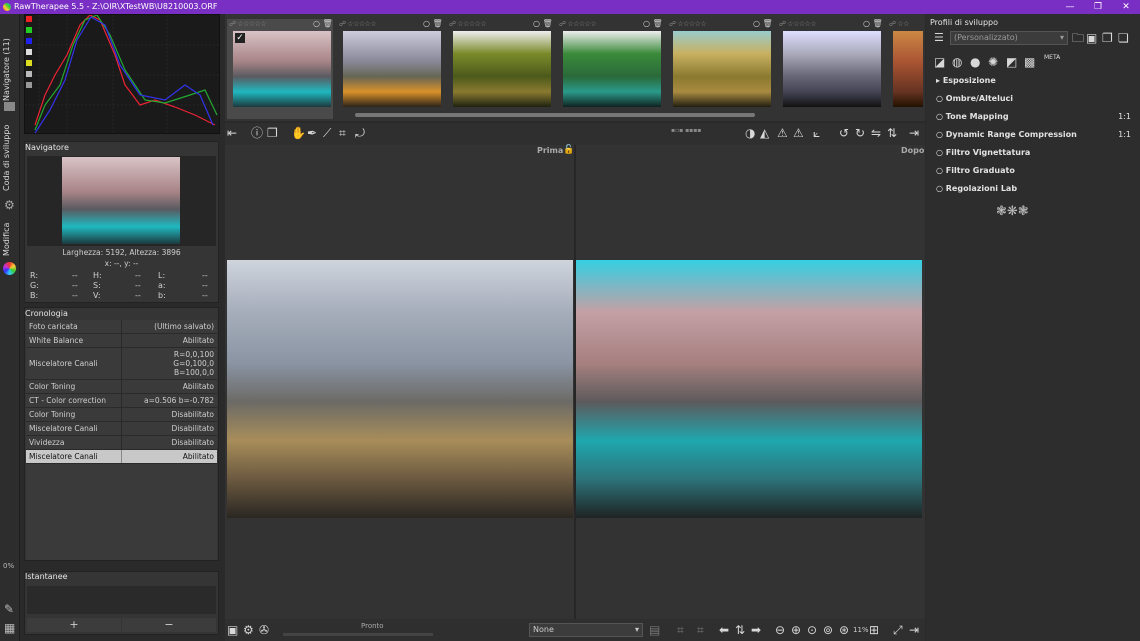 This screenshot has width=1140, height=641. I want to click on add-snapshot-button: +, so click(74, 625).